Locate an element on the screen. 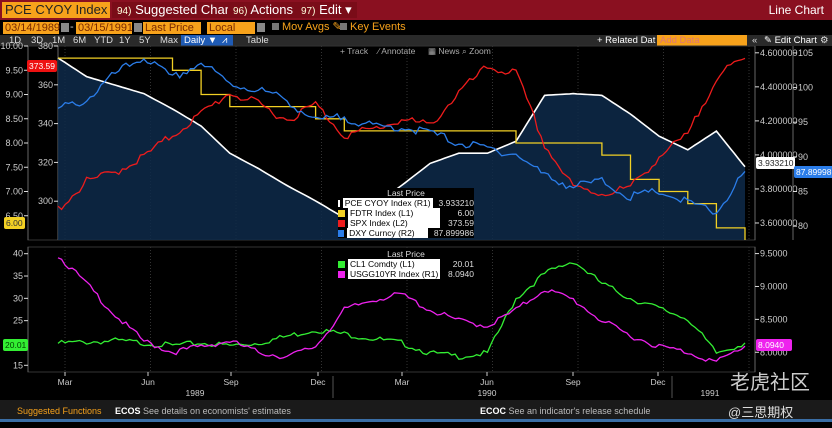 This screenshot has height=428, width=832. axis-tick-label: 8.00 is located at coordinates (14, 143).